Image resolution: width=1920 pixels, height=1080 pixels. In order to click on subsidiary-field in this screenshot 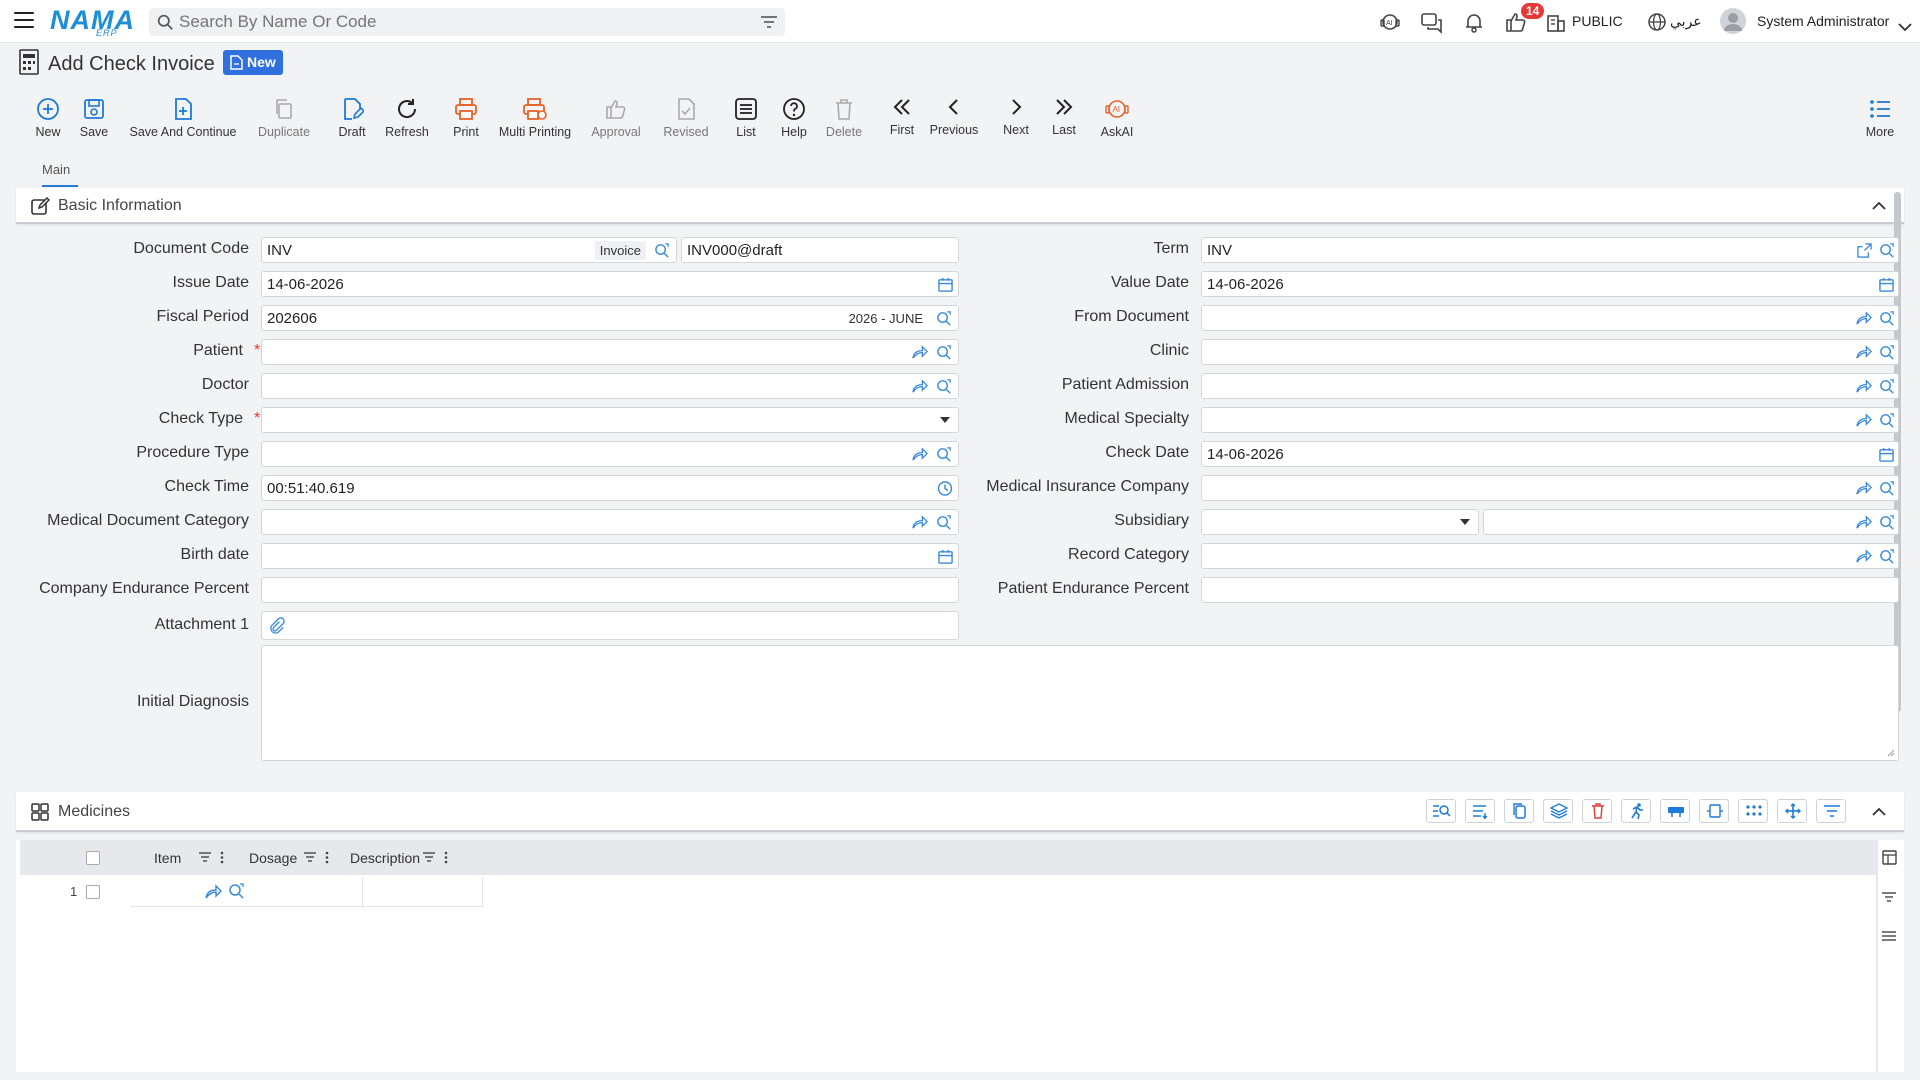, I will do `click(1691, 522)`.